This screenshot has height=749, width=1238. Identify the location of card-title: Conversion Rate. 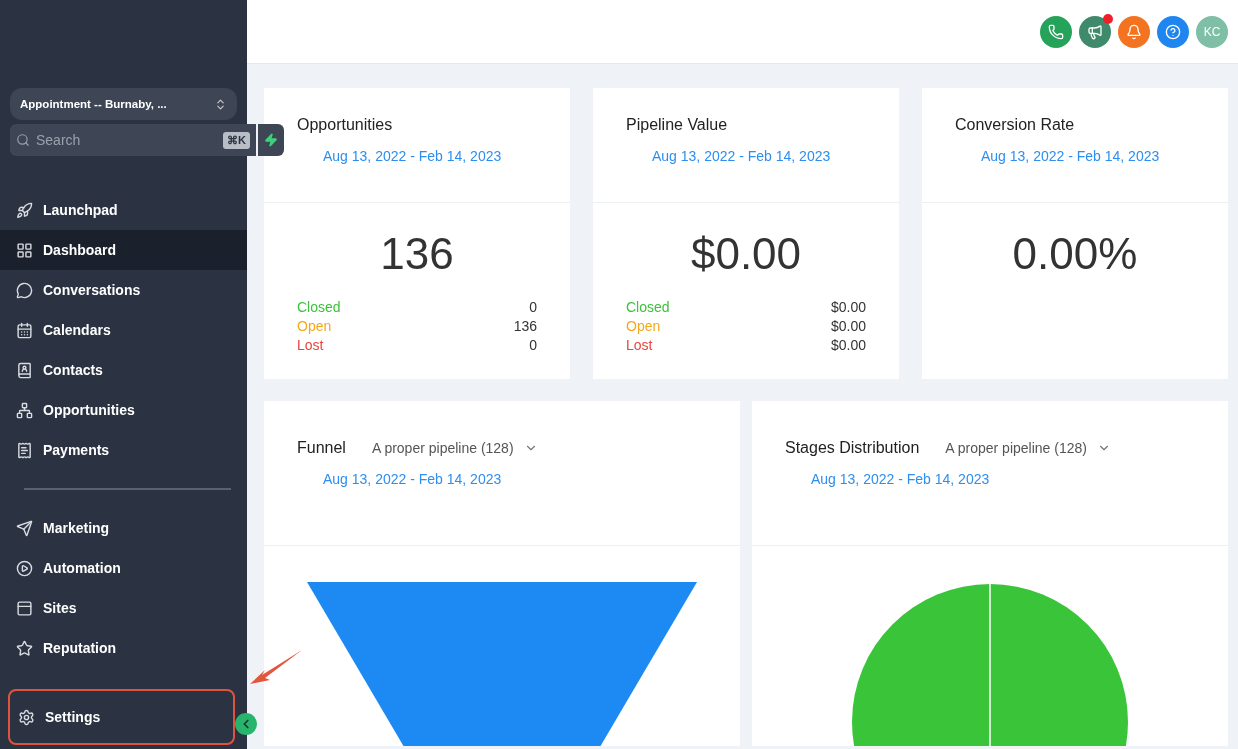
(1015, 125).